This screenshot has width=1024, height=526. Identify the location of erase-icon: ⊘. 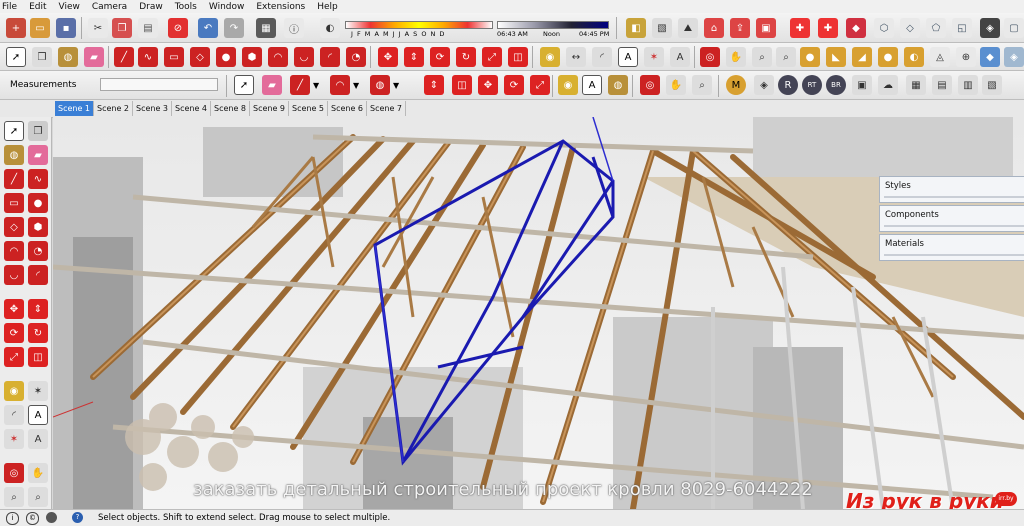
(178, 28).